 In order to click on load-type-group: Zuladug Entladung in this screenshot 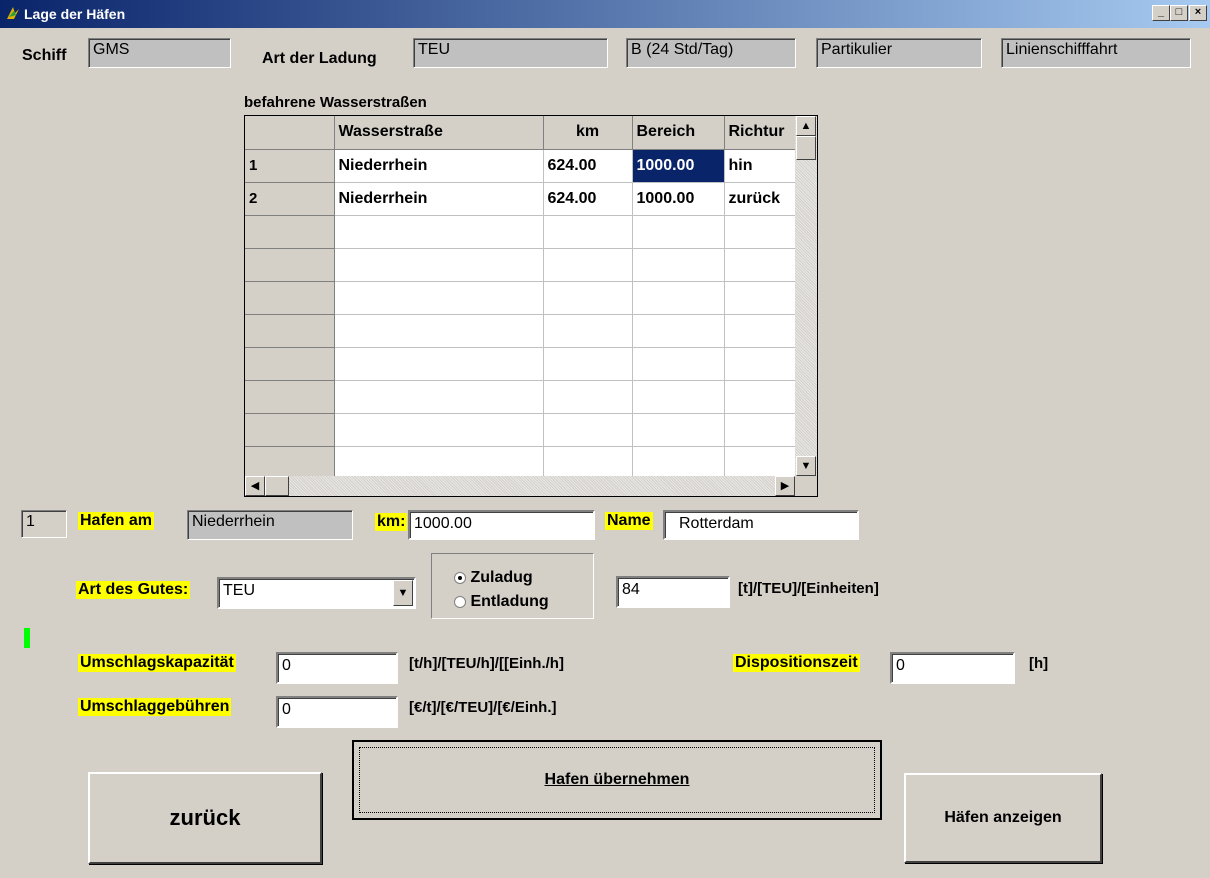, I will do `click(512, 586)`.